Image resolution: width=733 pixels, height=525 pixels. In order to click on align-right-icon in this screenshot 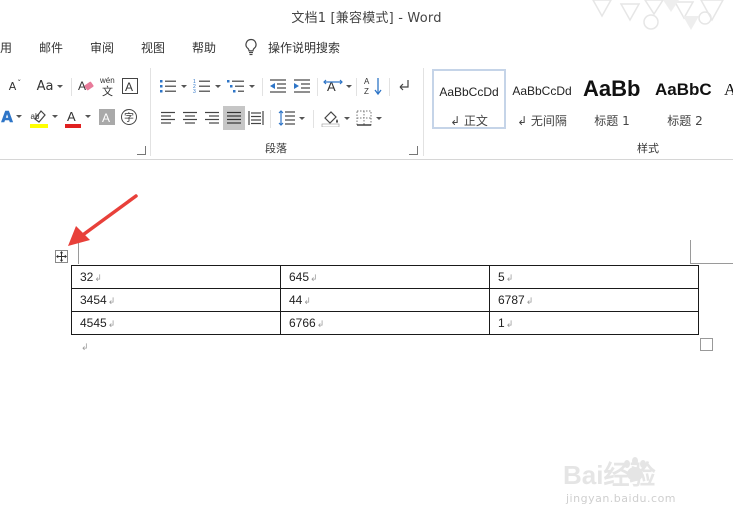, I will do `click(212, 117)`.